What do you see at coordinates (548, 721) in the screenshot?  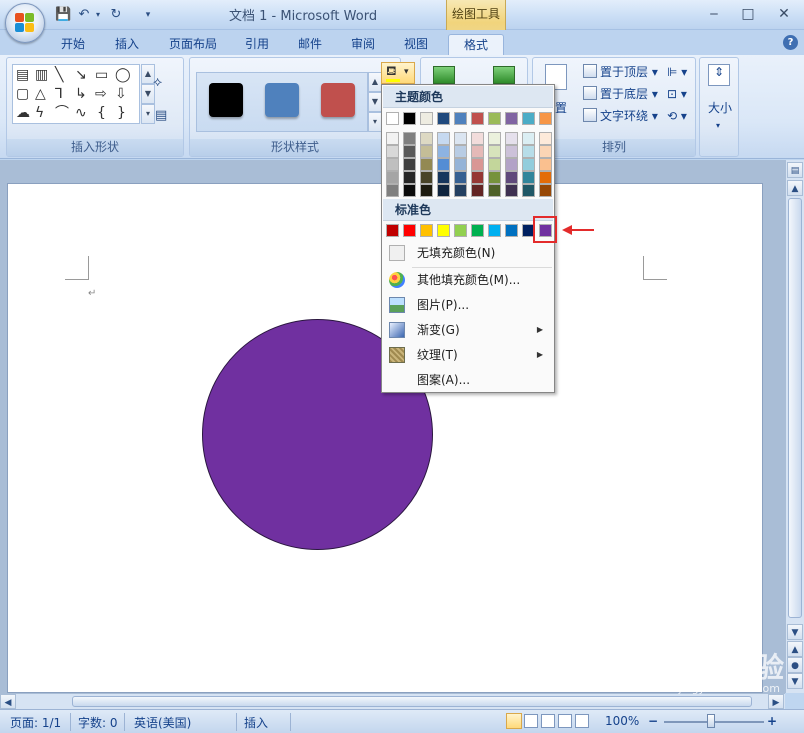 I see `web-layout-view-icon` at bounding box center [548, 721].